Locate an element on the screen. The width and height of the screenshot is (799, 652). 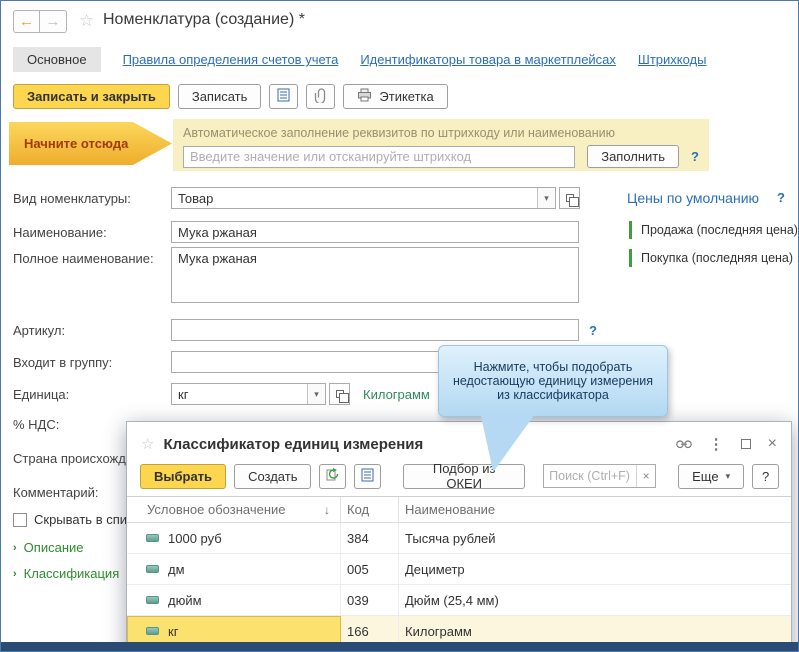
field-row-kind: Вид номенклатуры: Товар ▾ is located at coordinates (296, 198).